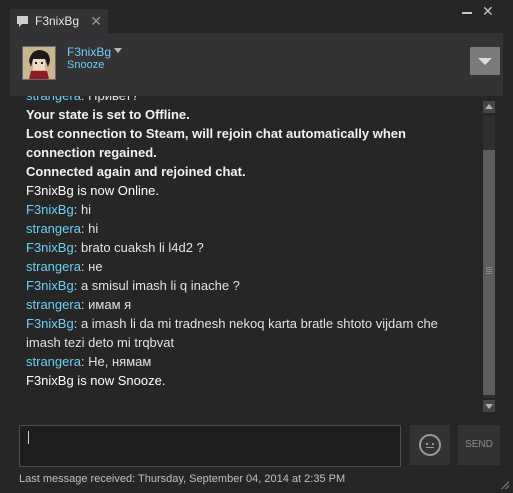 The height and width of the screenshot is (493, 513). I want to click on dropdown-icon, so click(118, 50).